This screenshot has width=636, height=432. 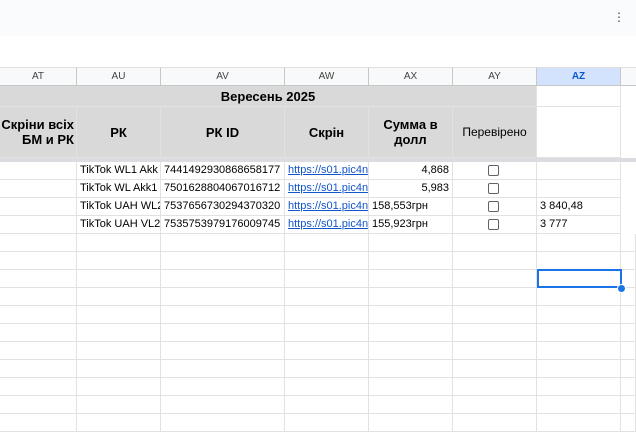 I want to click on cell-az-title-row, so click(x=579, y=96).